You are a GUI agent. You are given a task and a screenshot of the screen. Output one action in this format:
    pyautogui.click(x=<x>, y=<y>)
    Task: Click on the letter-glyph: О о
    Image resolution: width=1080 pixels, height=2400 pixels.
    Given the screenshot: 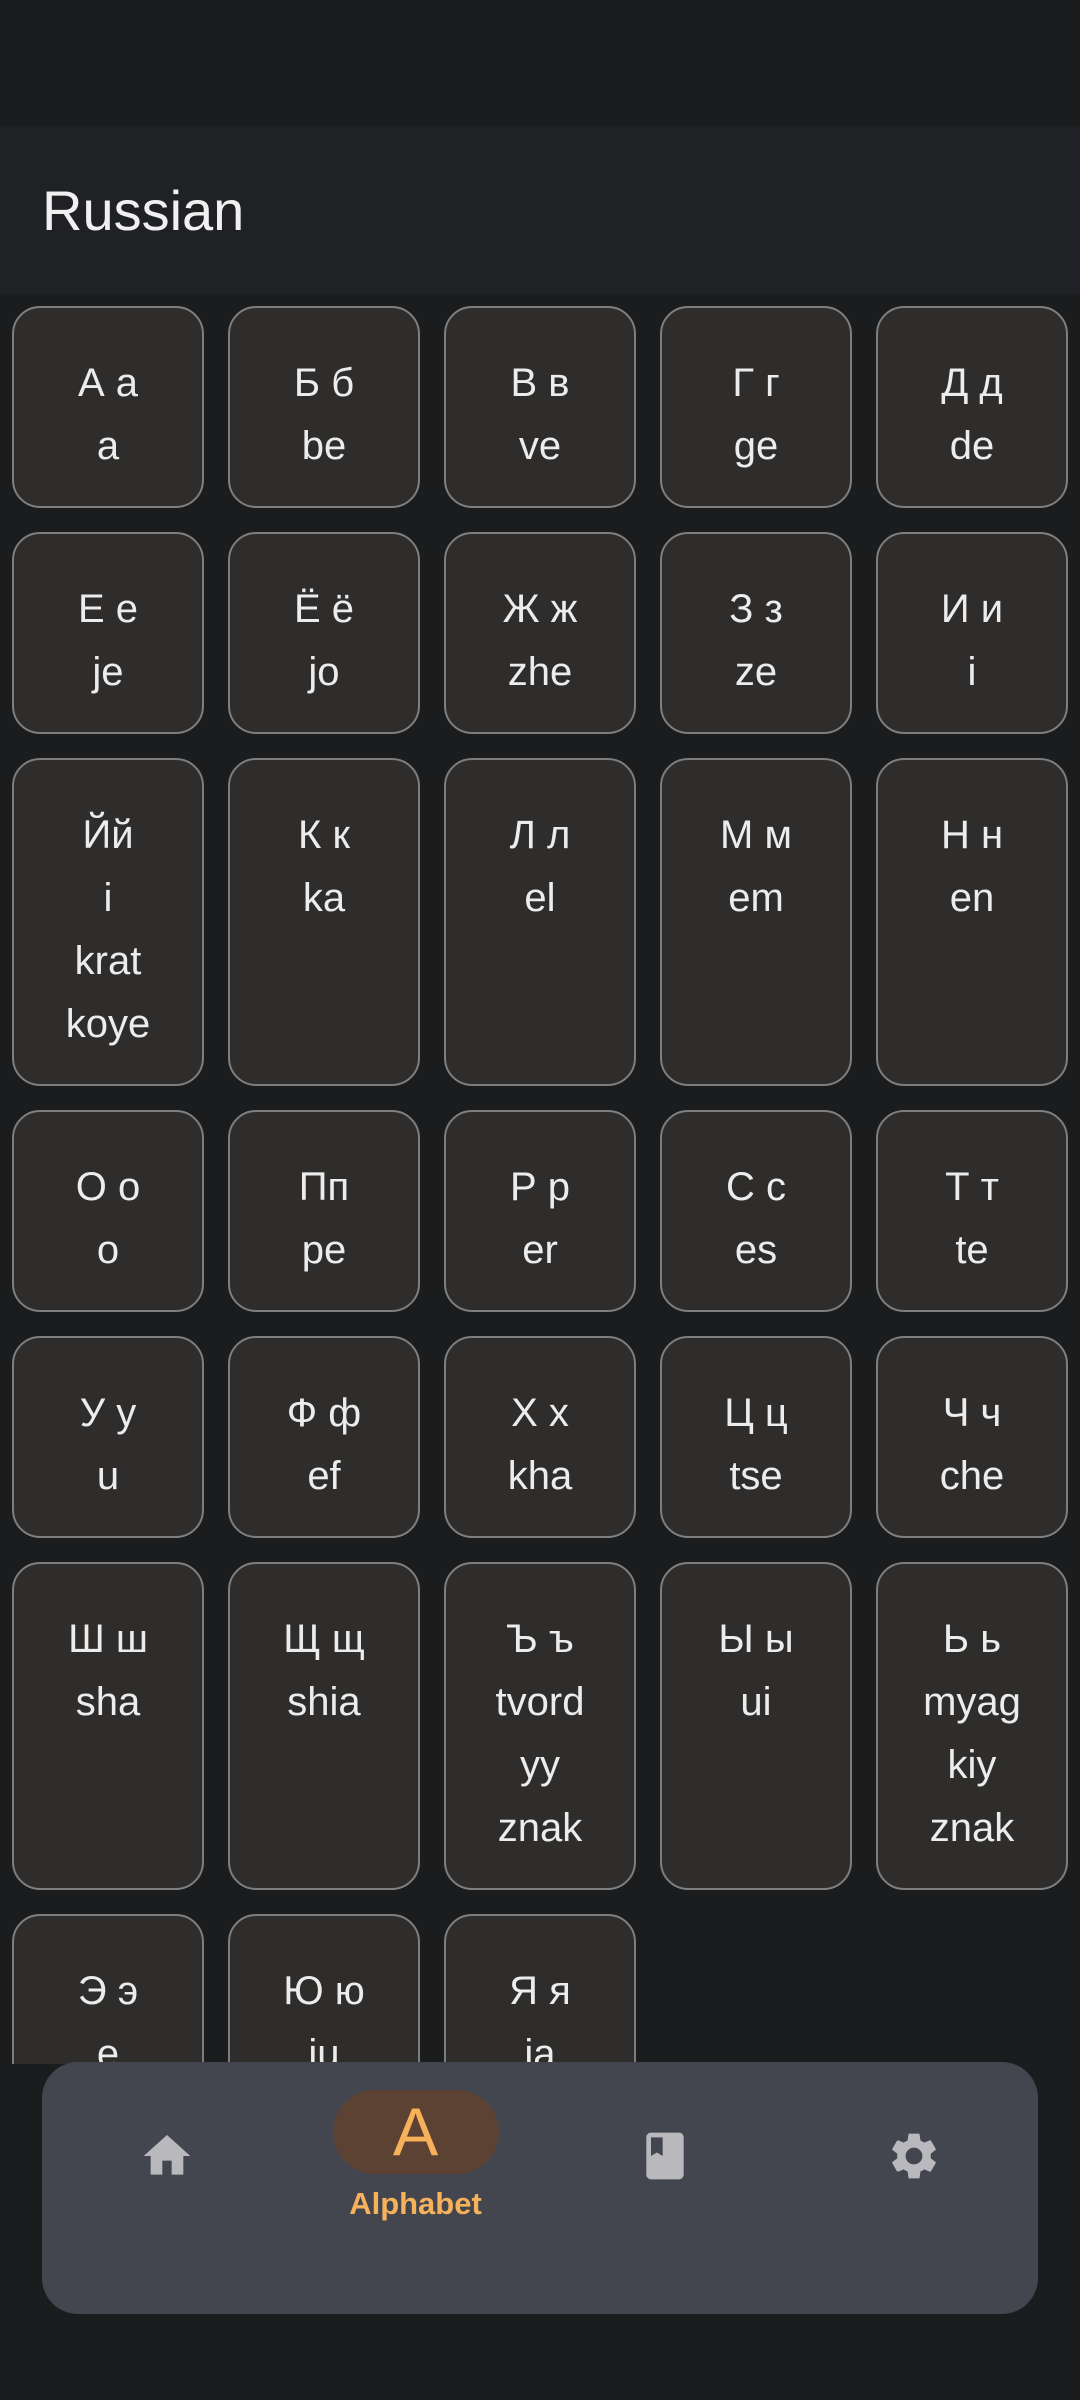 What is the action you would take?
    pyautogui.click(x=108, y=1187)
    